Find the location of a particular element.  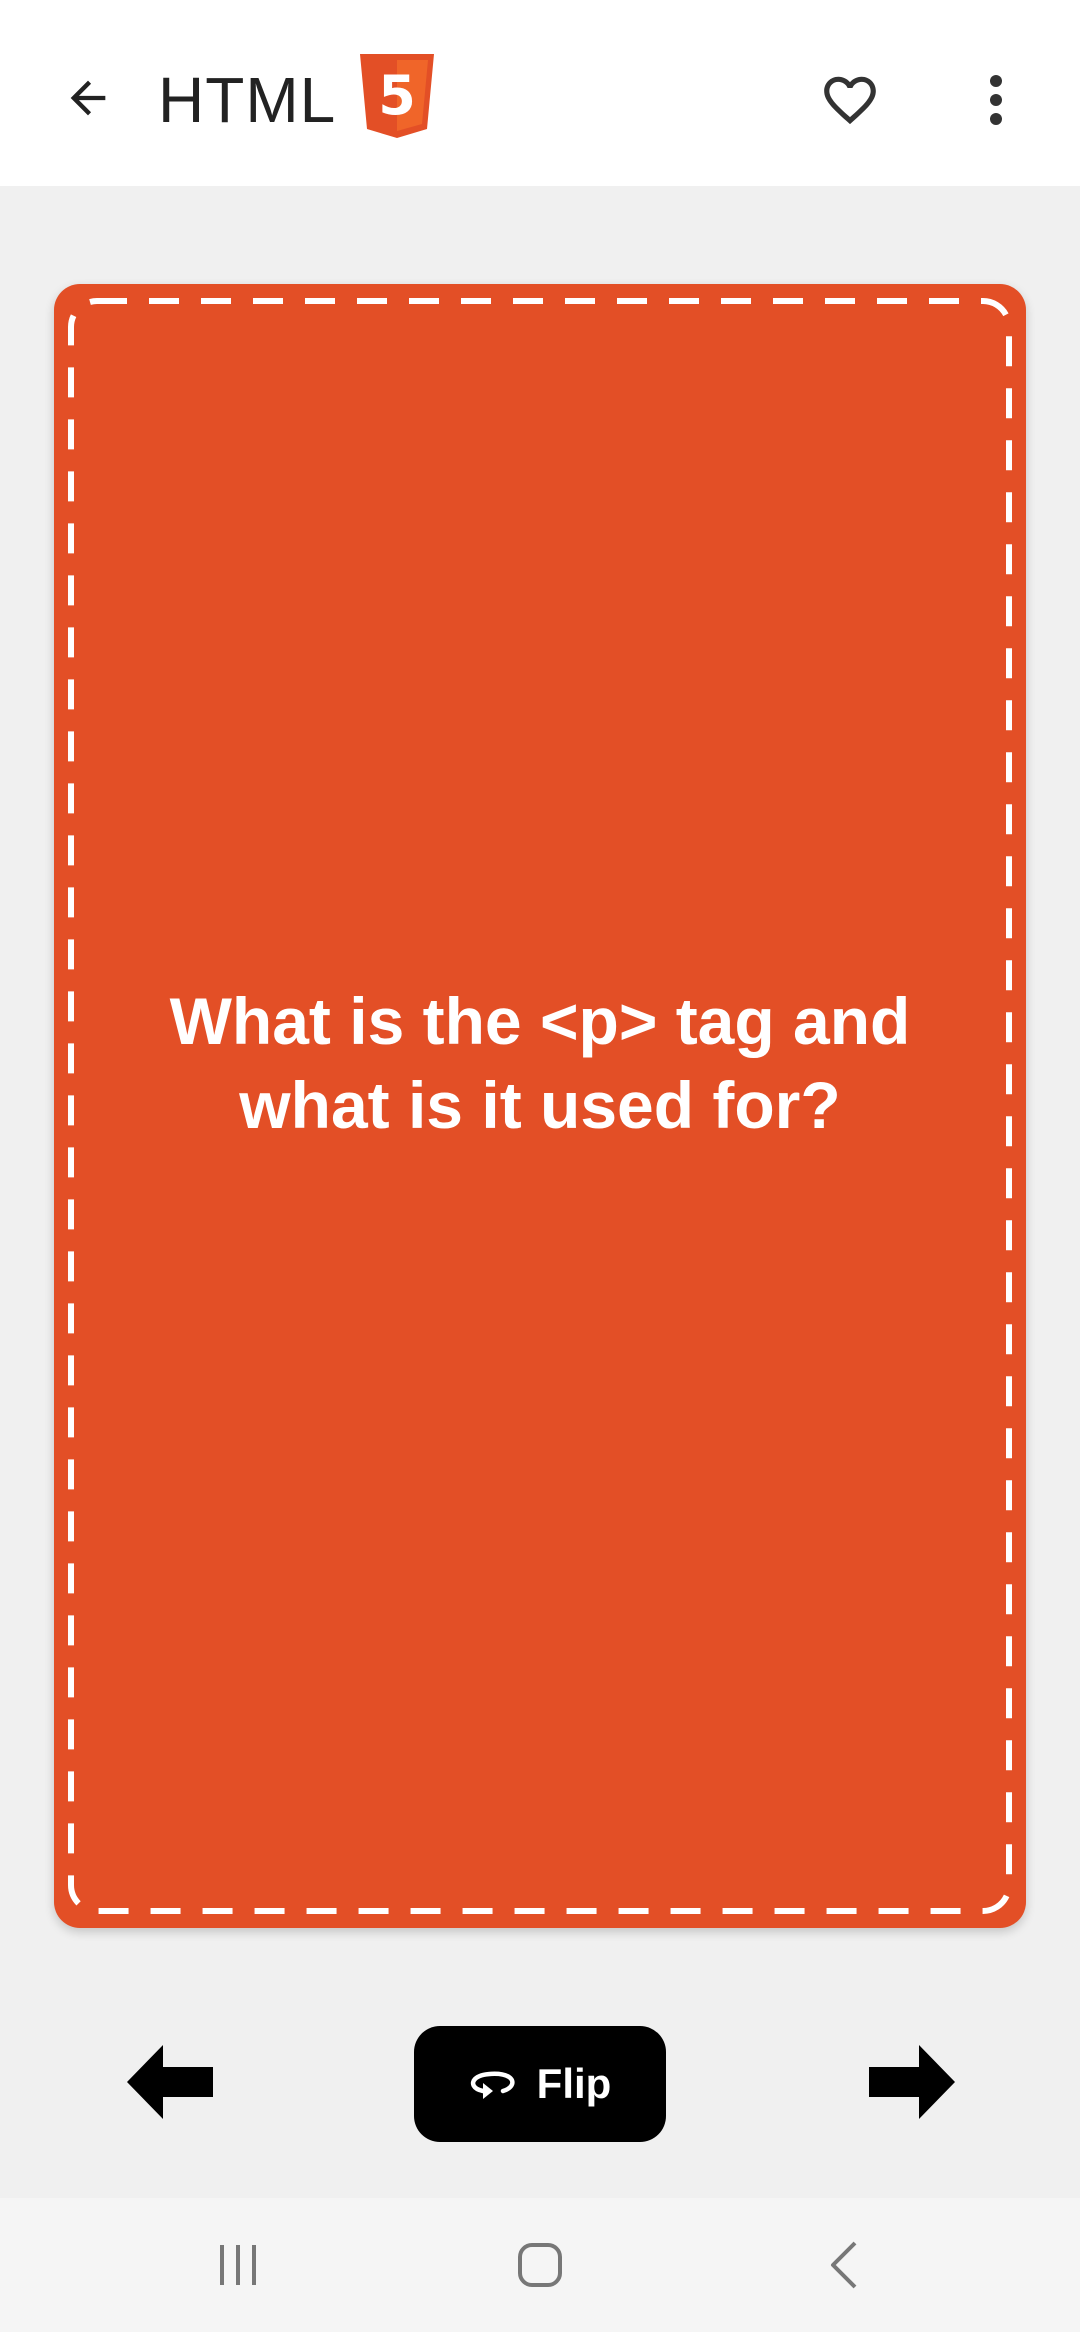

next-card-button is located at coordinates (912, 2082).